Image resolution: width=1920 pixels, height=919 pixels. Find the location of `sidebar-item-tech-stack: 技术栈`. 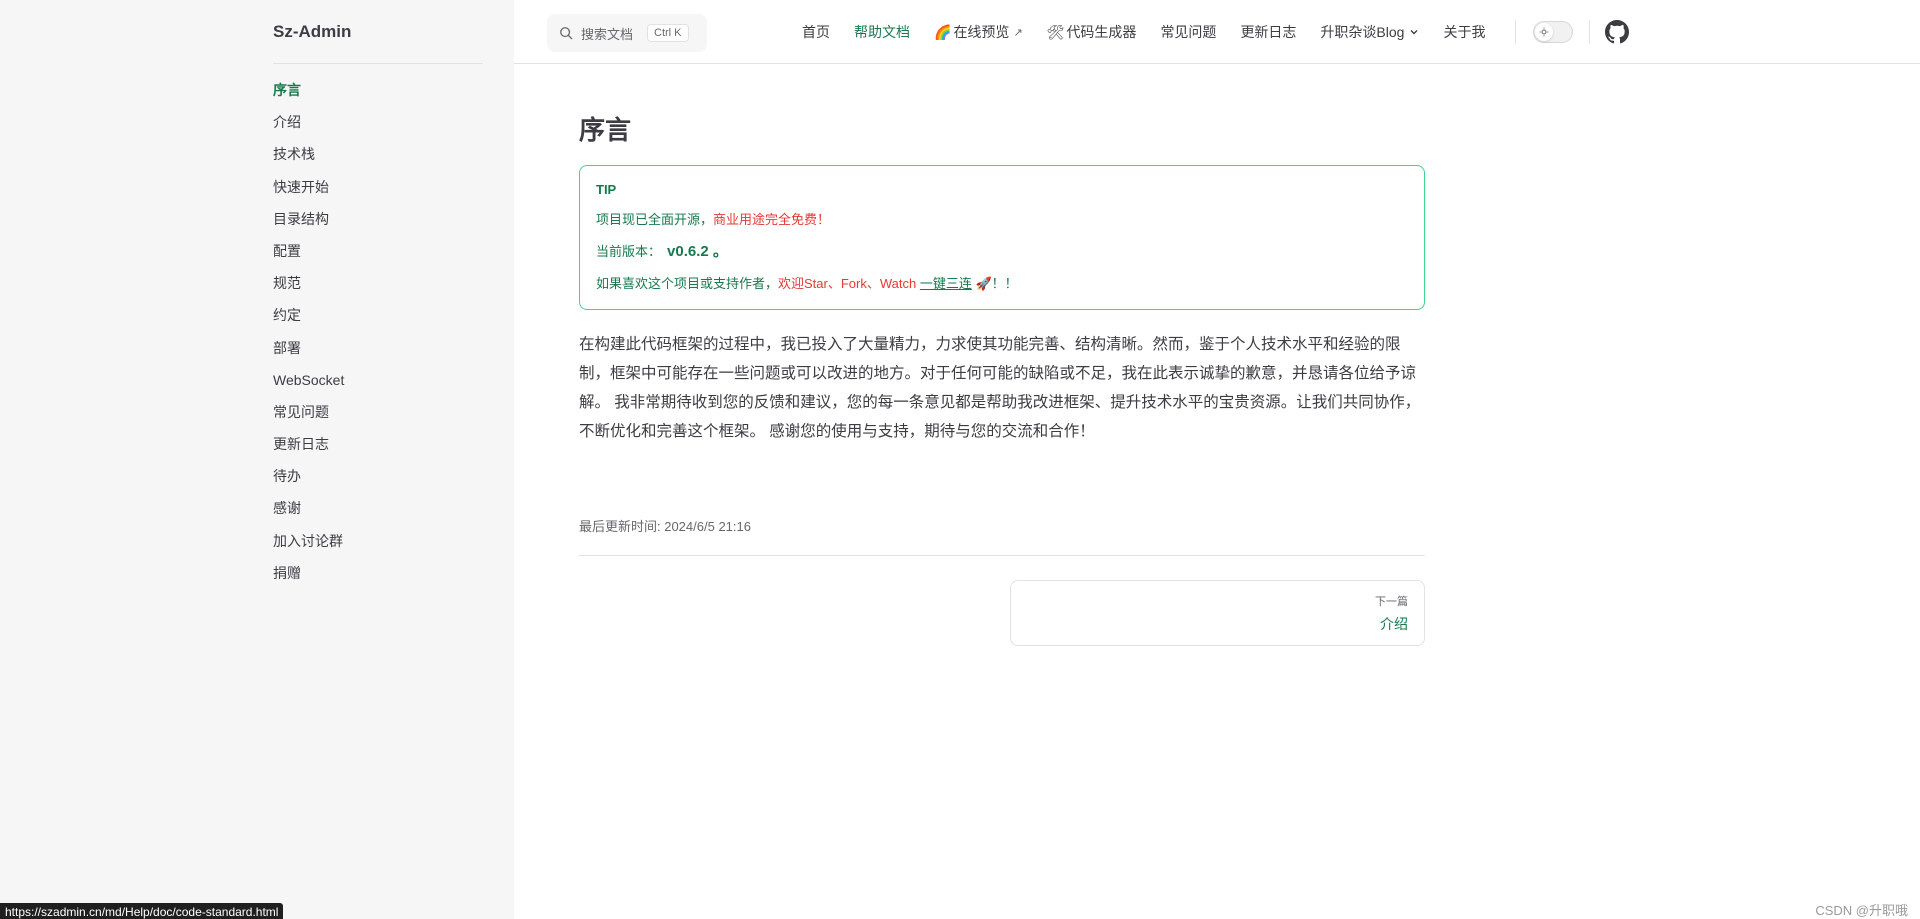

sidebar-item-tech-stack: 技术栈 is located at coordinates (378, 158).